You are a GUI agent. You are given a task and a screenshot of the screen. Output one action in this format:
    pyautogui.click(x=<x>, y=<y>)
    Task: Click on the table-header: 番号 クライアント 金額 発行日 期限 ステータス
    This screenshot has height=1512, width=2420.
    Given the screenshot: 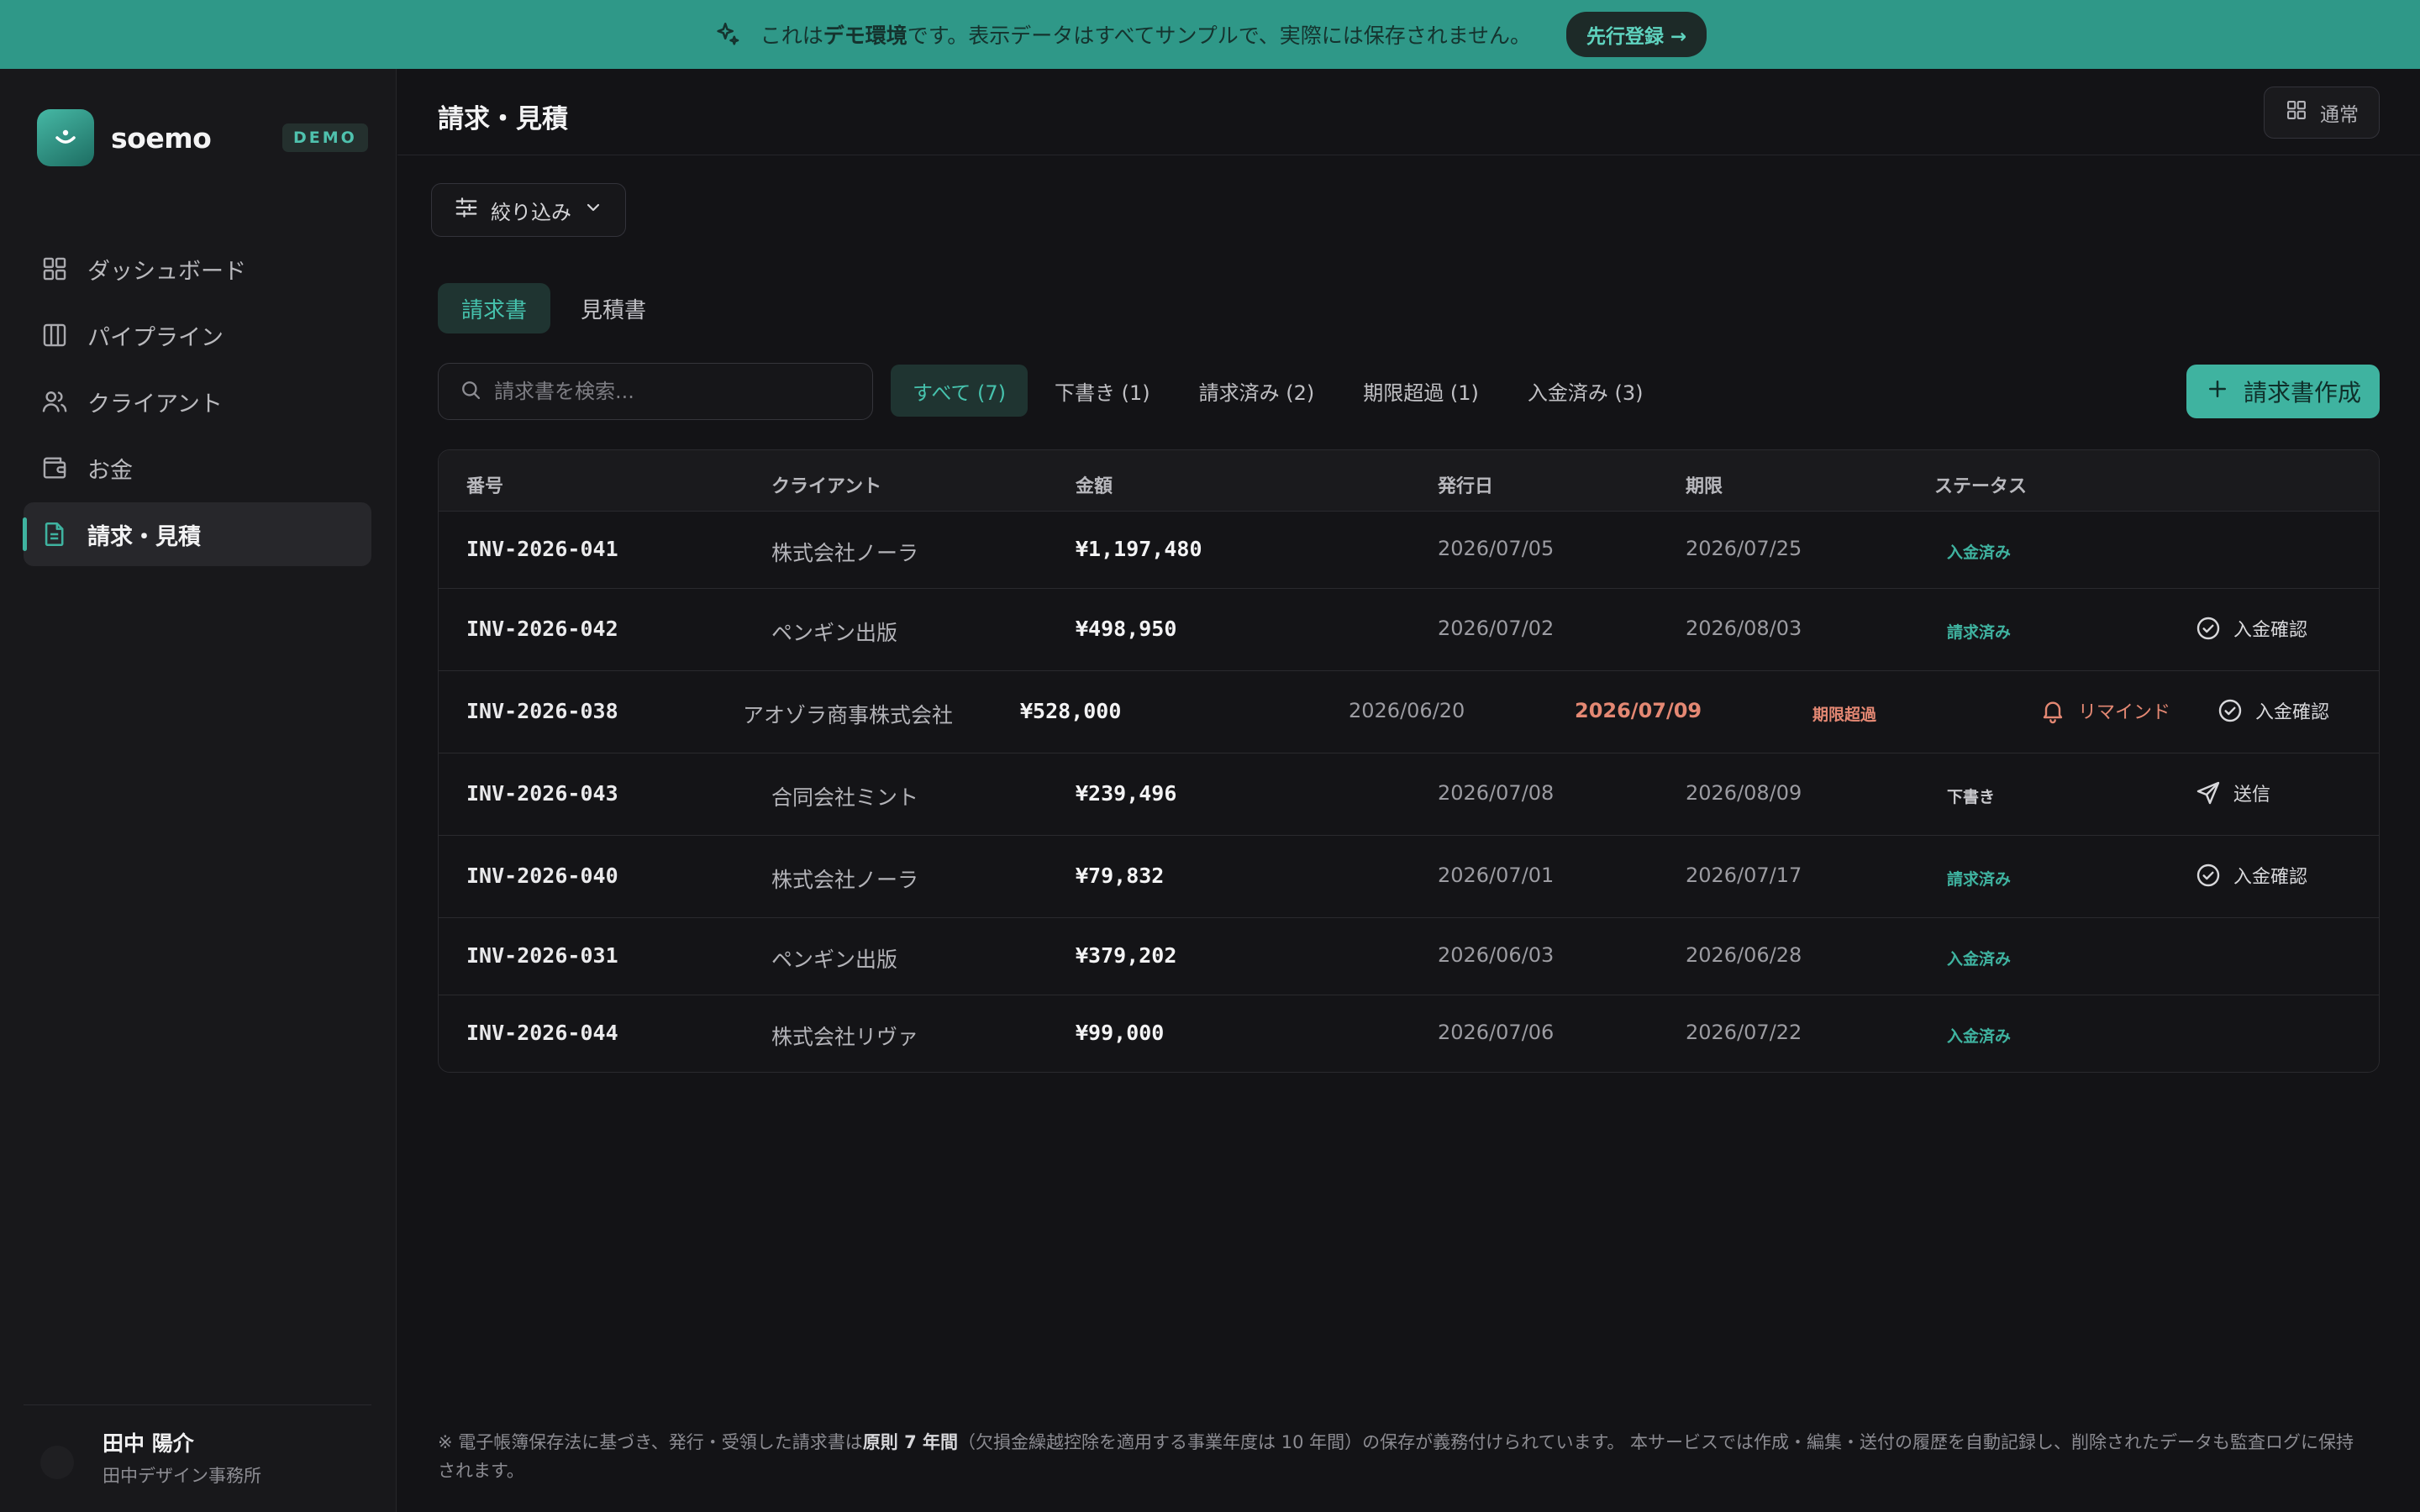 What is the action you would take?
    pyautogui.click(x=1409, y=481)
    